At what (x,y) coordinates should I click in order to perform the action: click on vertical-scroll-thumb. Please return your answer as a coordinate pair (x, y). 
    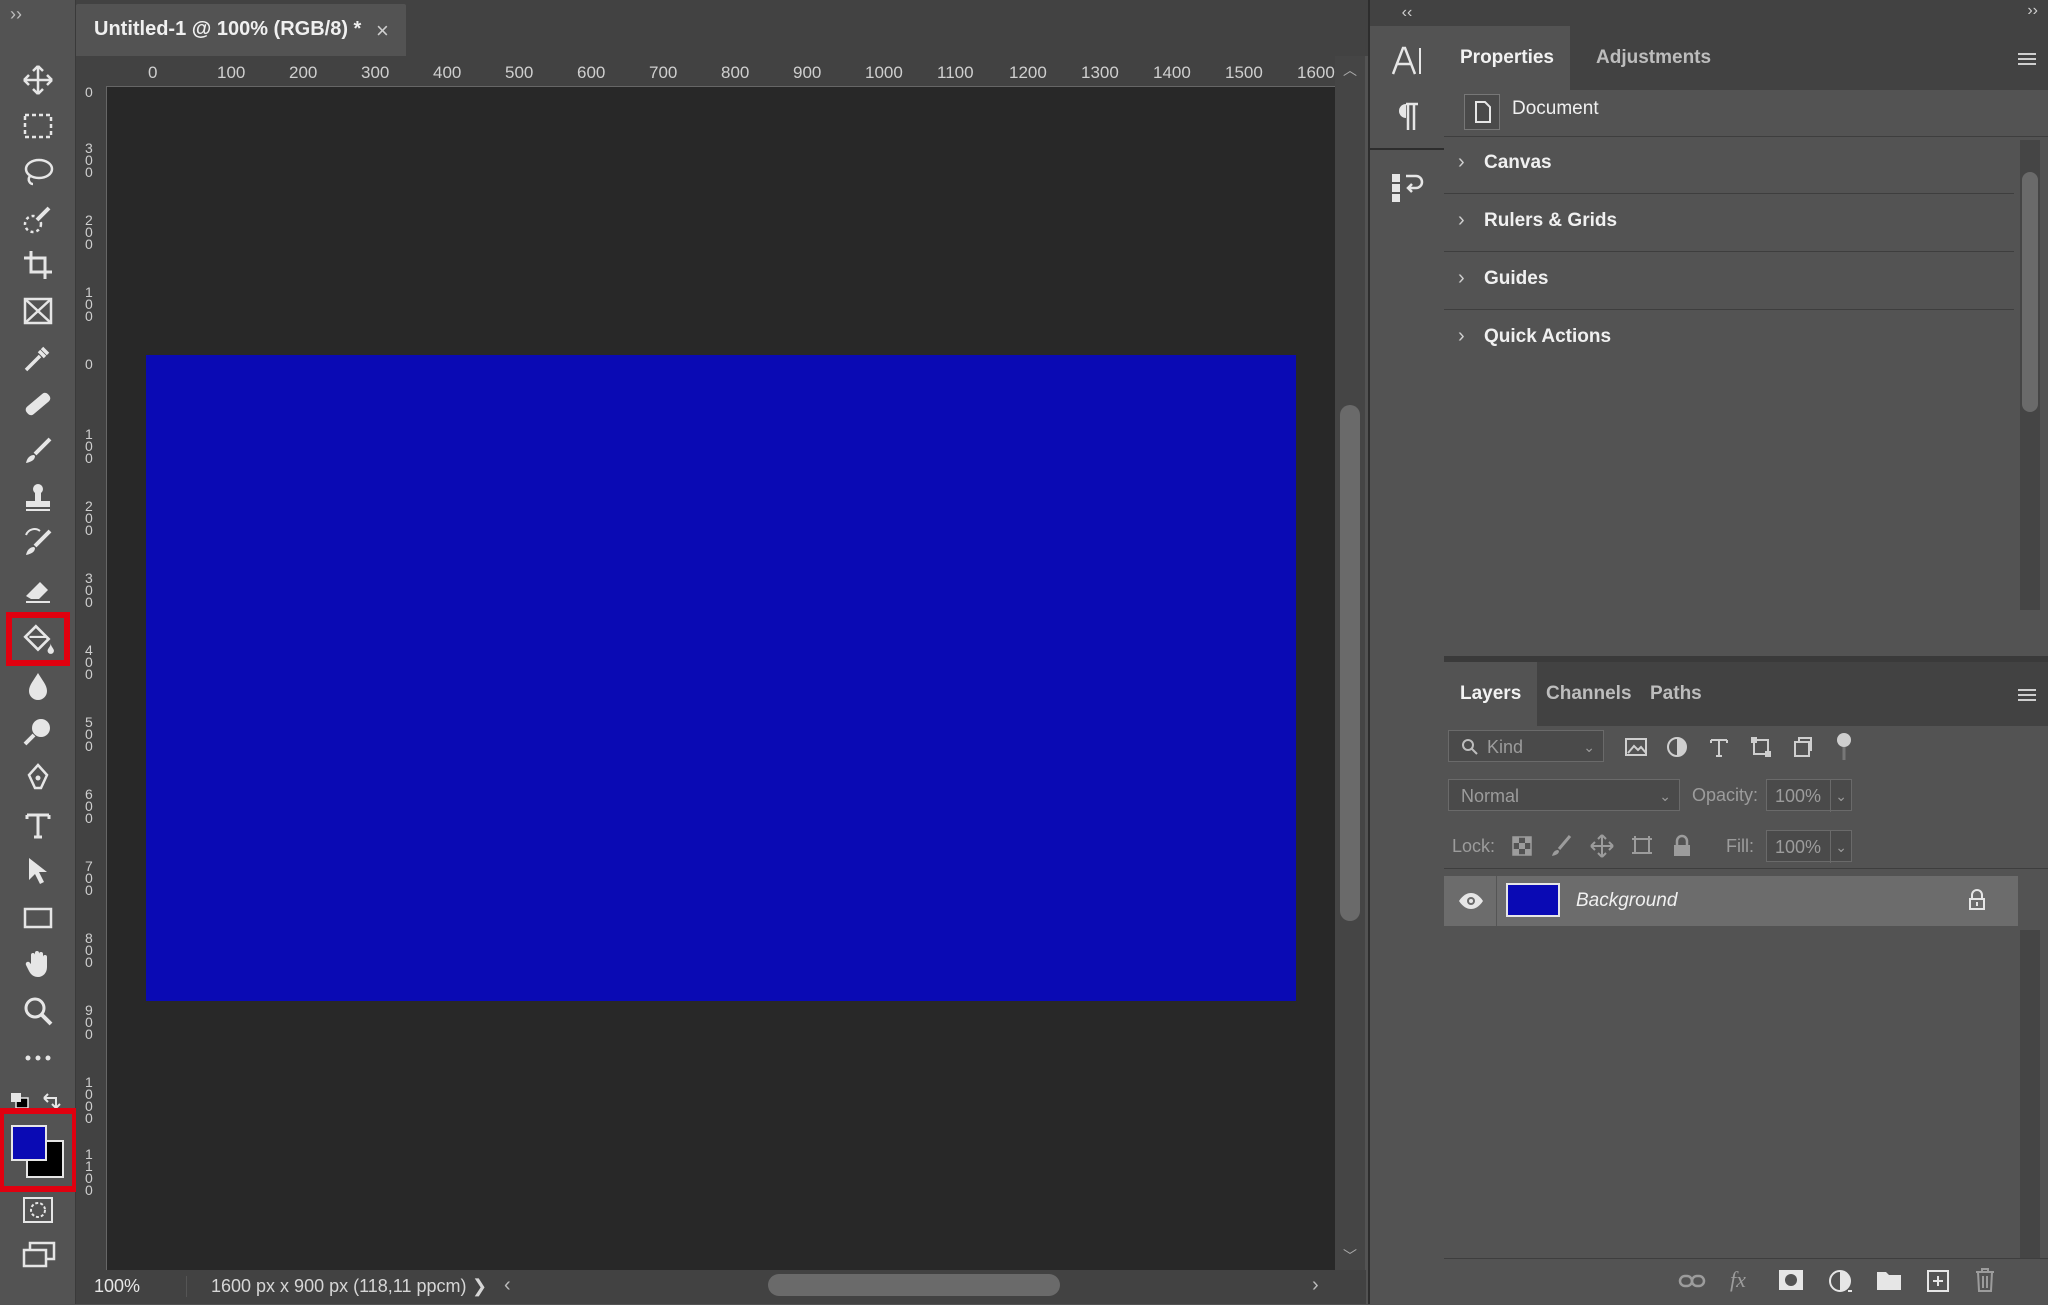
    Looking at the image, I should click on (1350, 663).